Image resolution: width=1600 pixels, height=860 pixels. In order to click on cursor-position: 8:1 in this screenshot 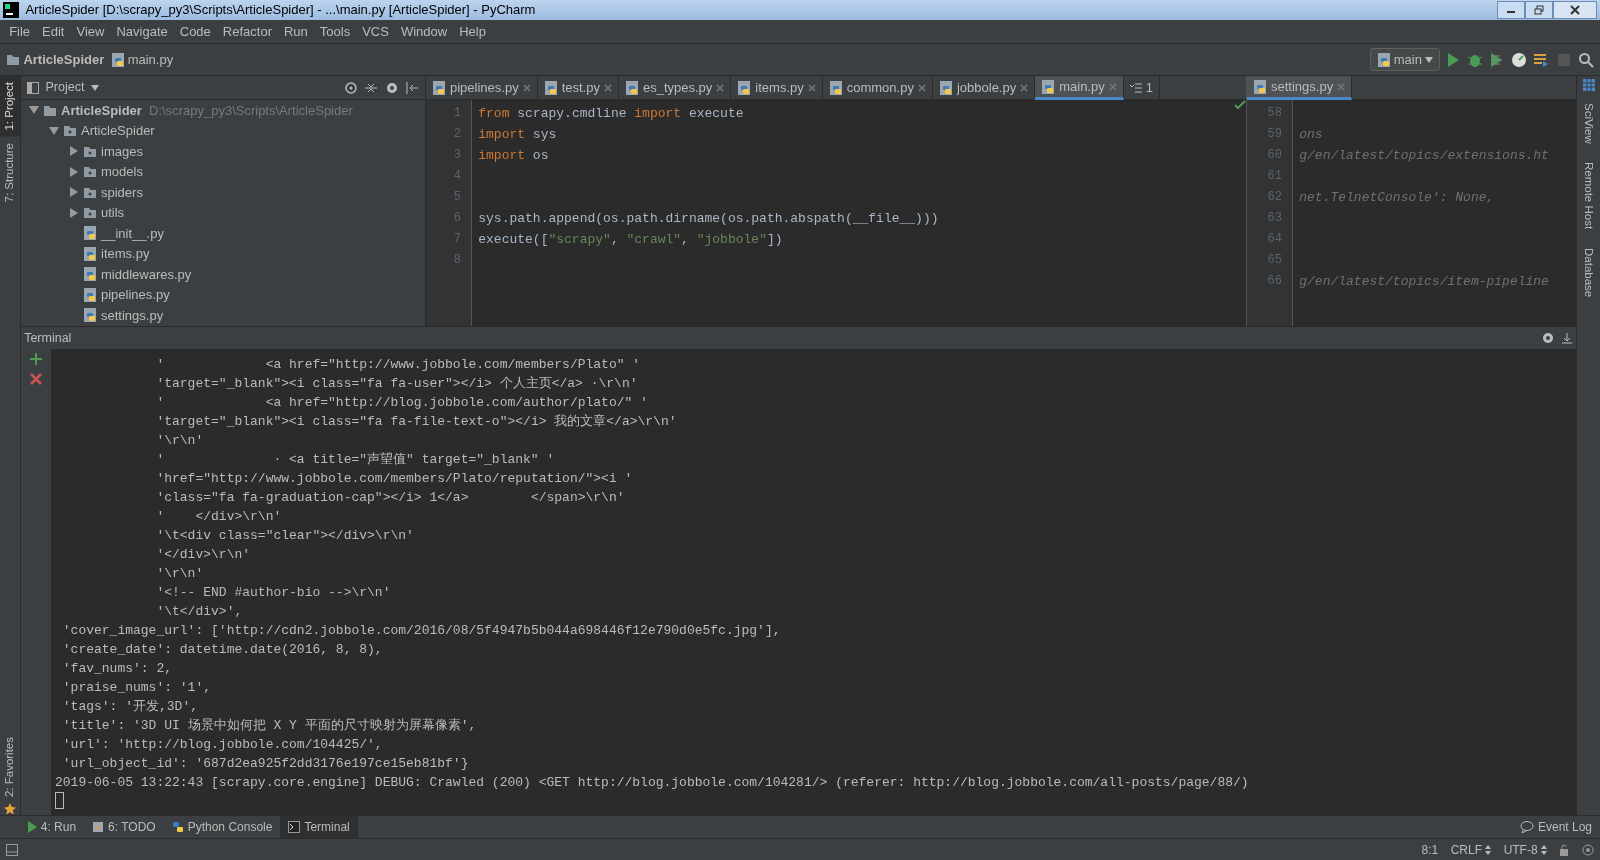, I will do `click(1430, 849)`.